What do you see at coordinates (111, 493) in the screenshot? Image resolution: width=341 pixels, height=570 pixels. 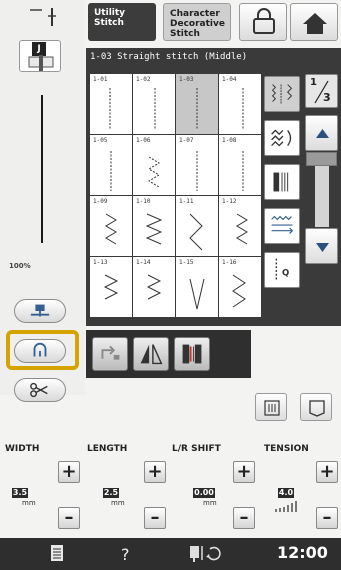 I see `length-value: 2.5` at bounding box center [111, 493].